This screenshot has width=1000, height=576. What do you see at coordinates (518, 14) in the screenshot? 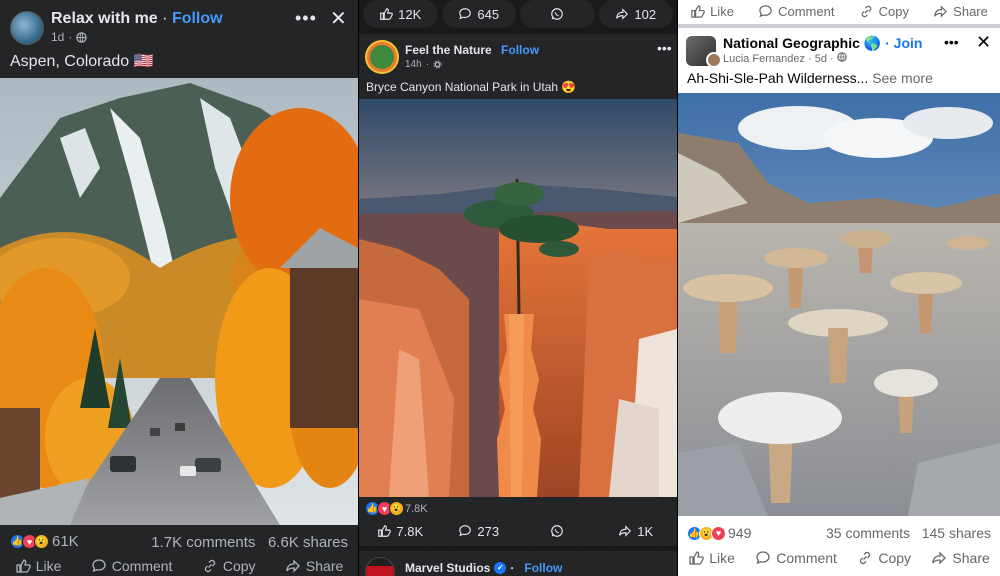
I see `previous-post-action-bar: 12K 645 102` at bounding box center [518, 14].